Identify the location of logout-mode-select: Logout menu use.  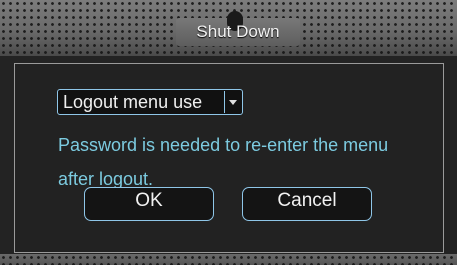
(150, 102).